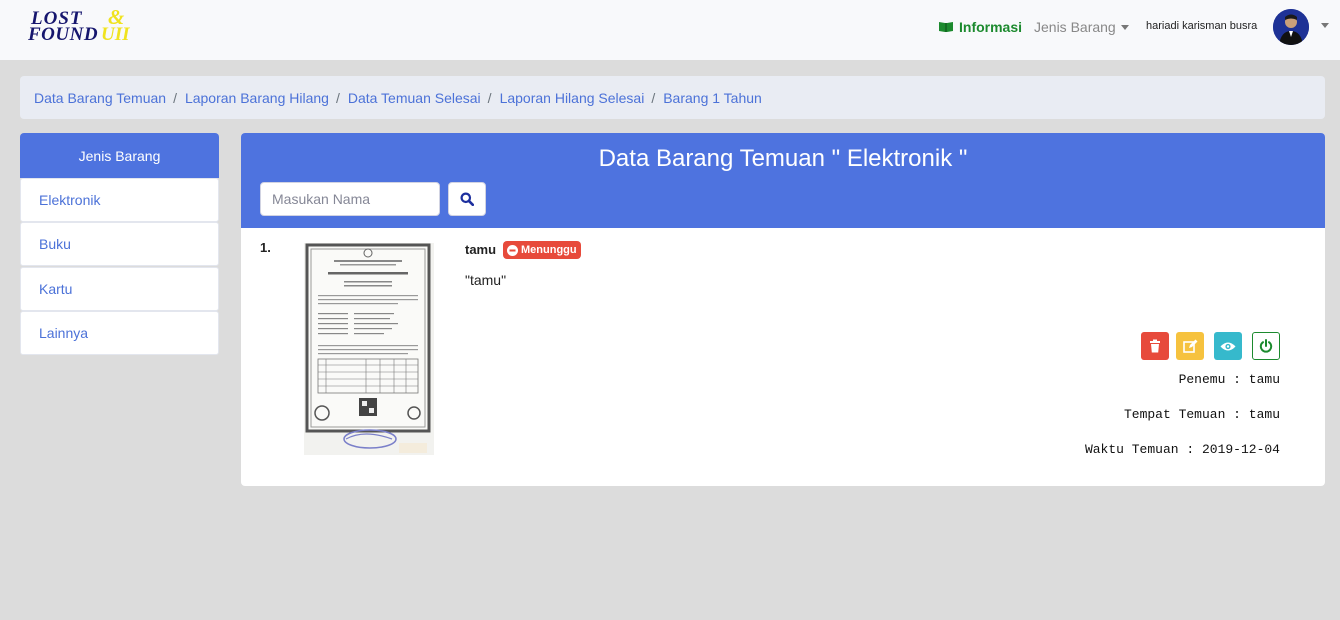 The width and height of the screenshot is (1340, 620). I want to click on avatar, so click(1291, 27).